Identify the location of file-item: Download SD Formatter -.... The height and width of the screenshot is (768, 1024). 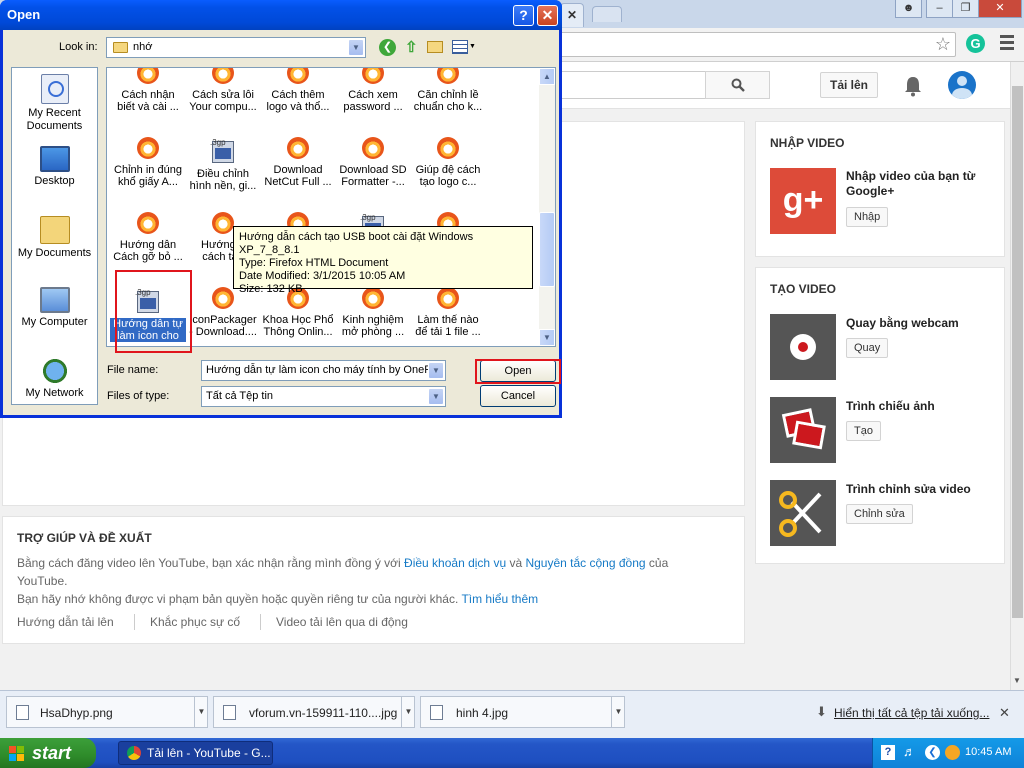
(373, 162).